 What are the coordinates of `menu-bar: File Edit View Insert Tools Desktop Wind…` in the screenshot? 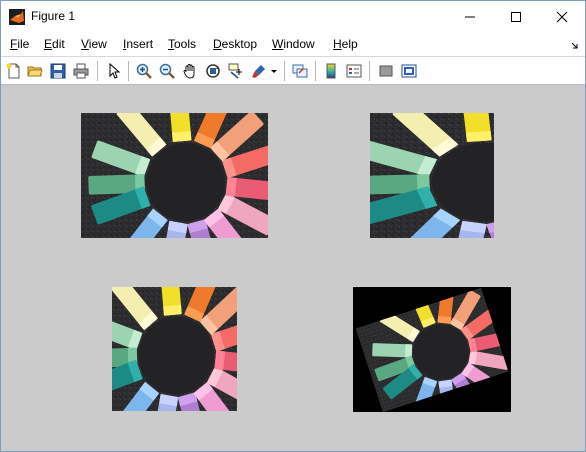 It's located at (293, 44).